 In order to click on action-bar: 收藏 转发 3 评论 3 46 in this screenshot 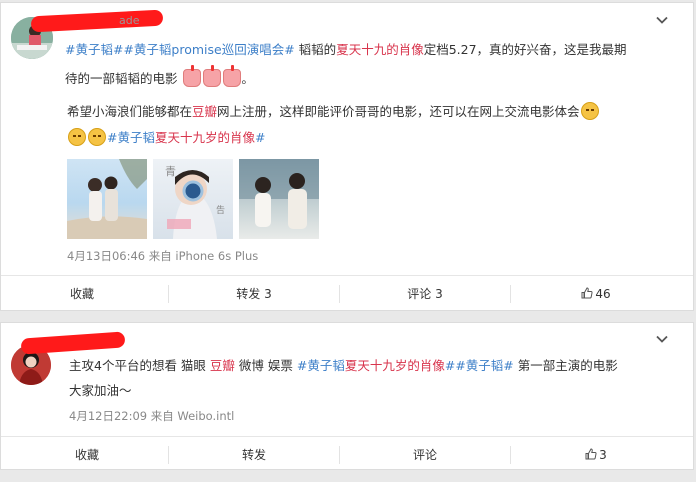, I will do `click(347, 293)`.